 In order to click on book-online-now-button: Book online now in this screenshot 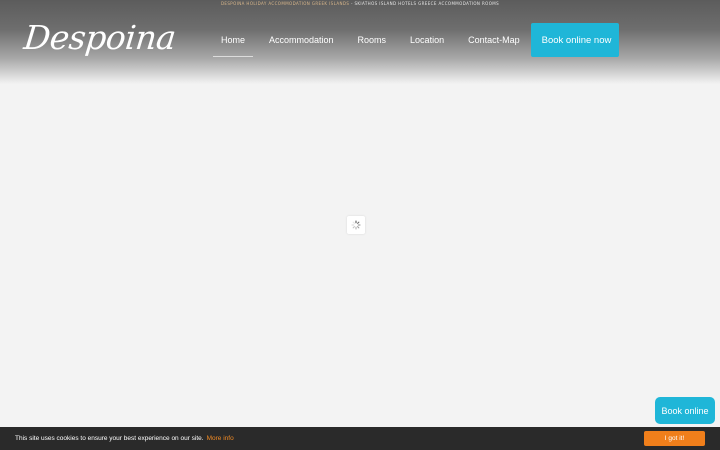, I will do `click(575, 40)`.